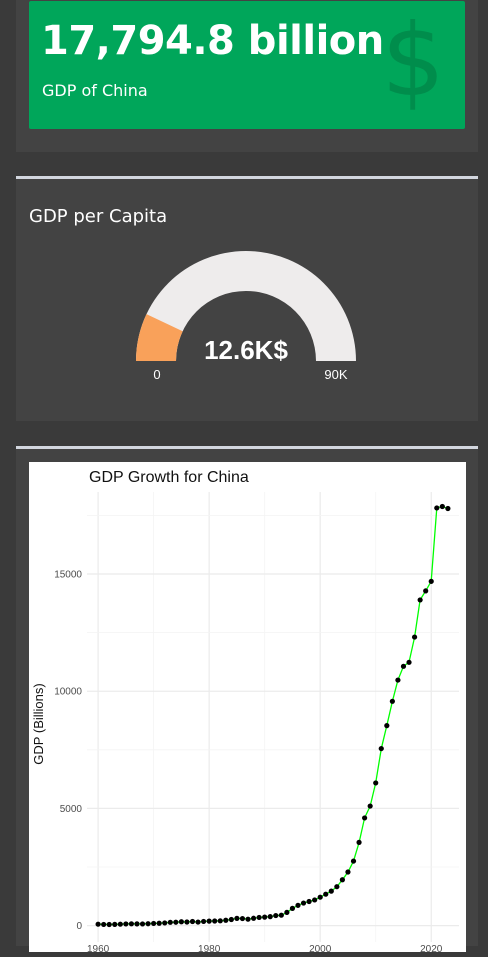 The image size is (488, 957). Describe the element at coordinates (156, 374) in the screenshot. I see `gauge-min-label: 0` at that location.